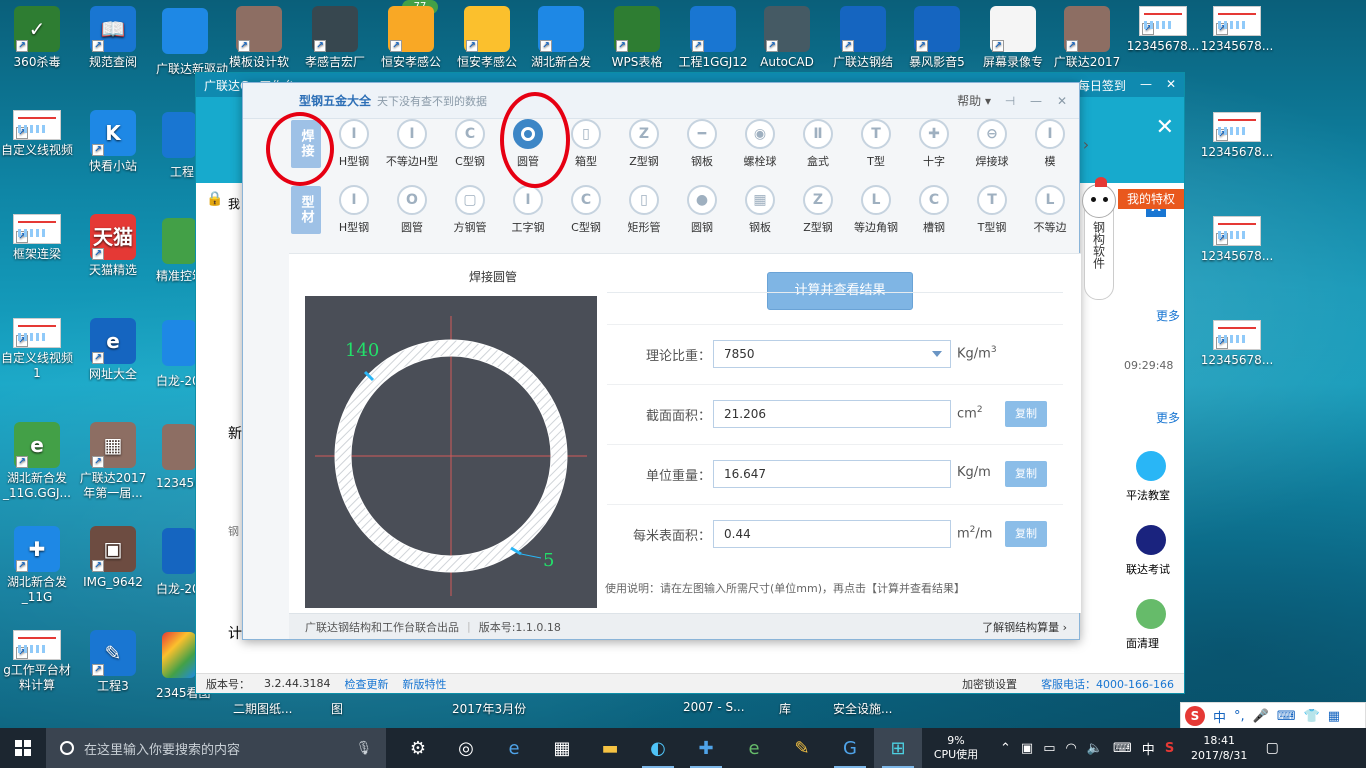 The image size is (1366, 768). Describe the element at coordinates (113, 142) in the screenshot. I see `desktop-col2-icon-item: K ↗ 快看小站` at that location.